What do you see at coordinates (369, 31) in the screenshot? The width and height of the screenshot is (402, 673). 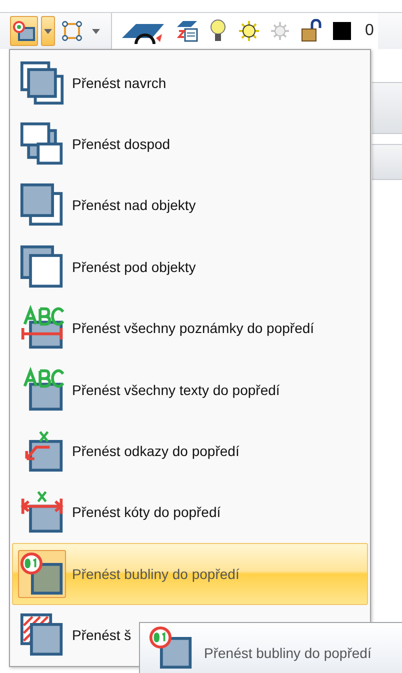 I see `value-text: 0` at bounding box center [369, 31].